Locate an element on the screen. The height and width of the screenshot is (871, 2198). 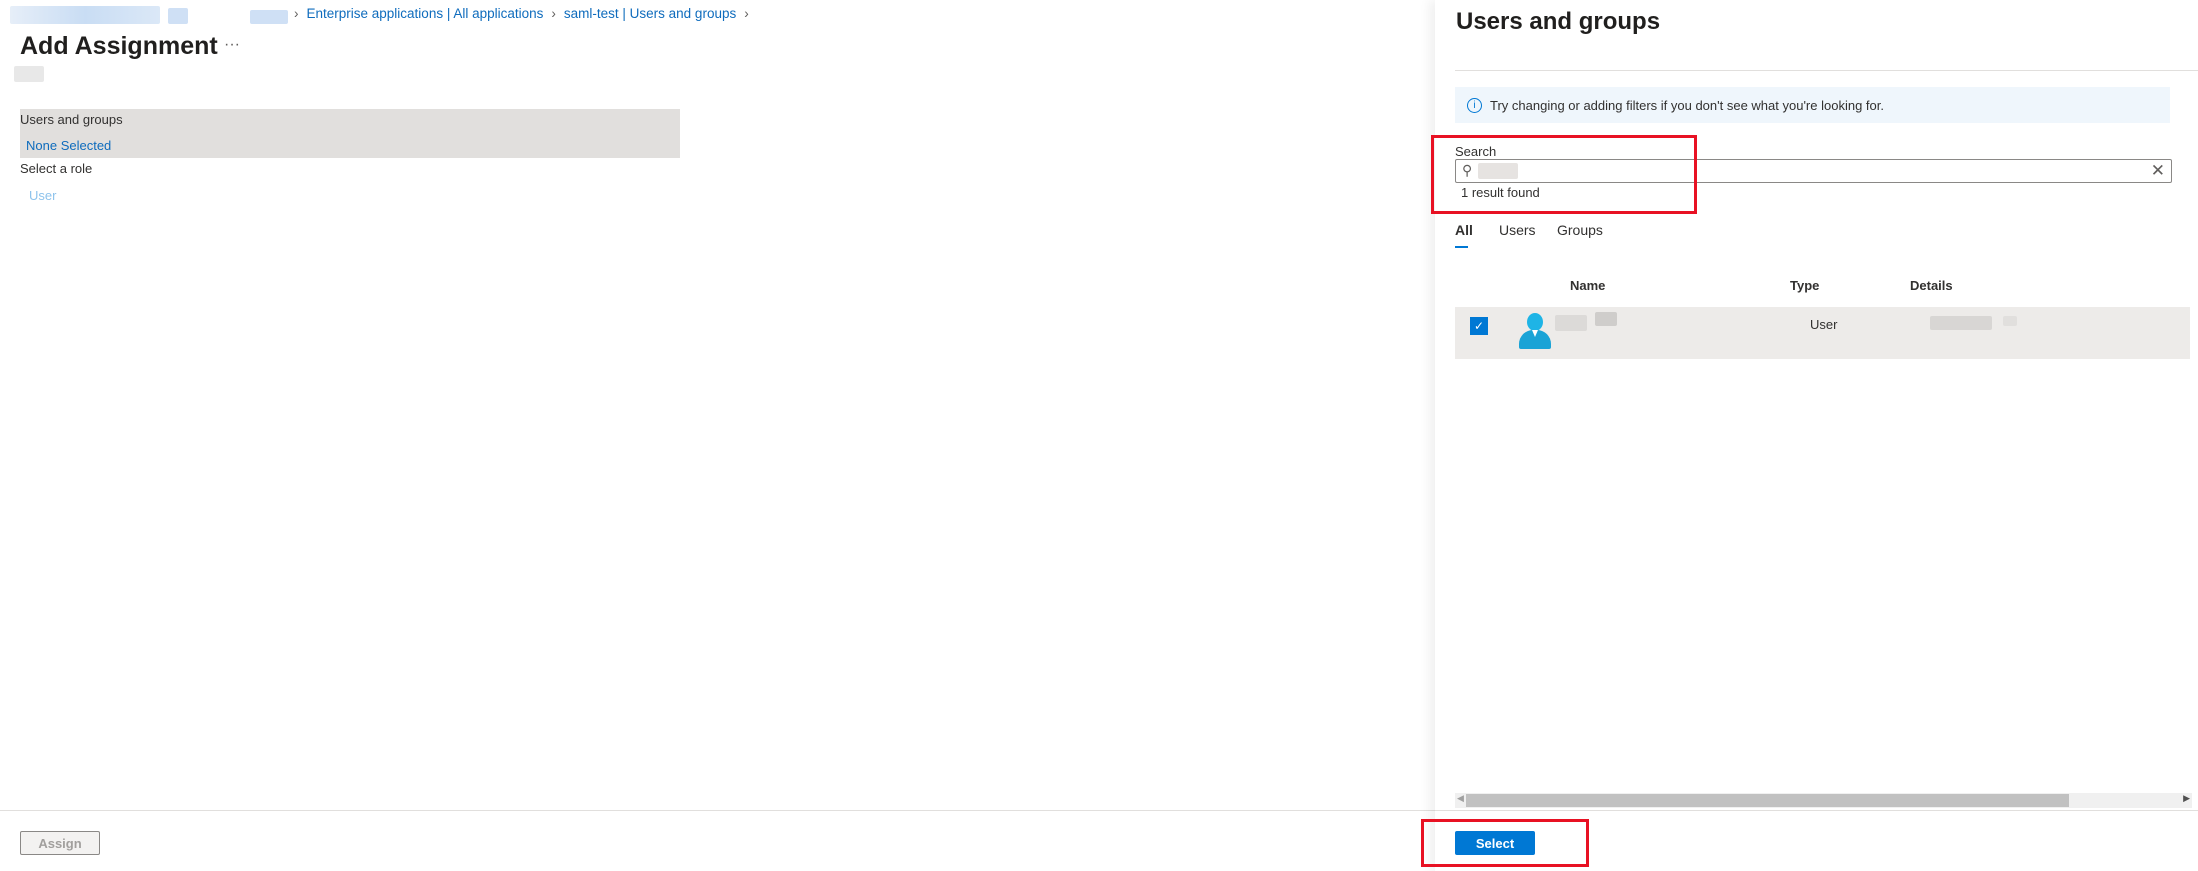
column-header-name: Name is located at coordinates (1587, 285).